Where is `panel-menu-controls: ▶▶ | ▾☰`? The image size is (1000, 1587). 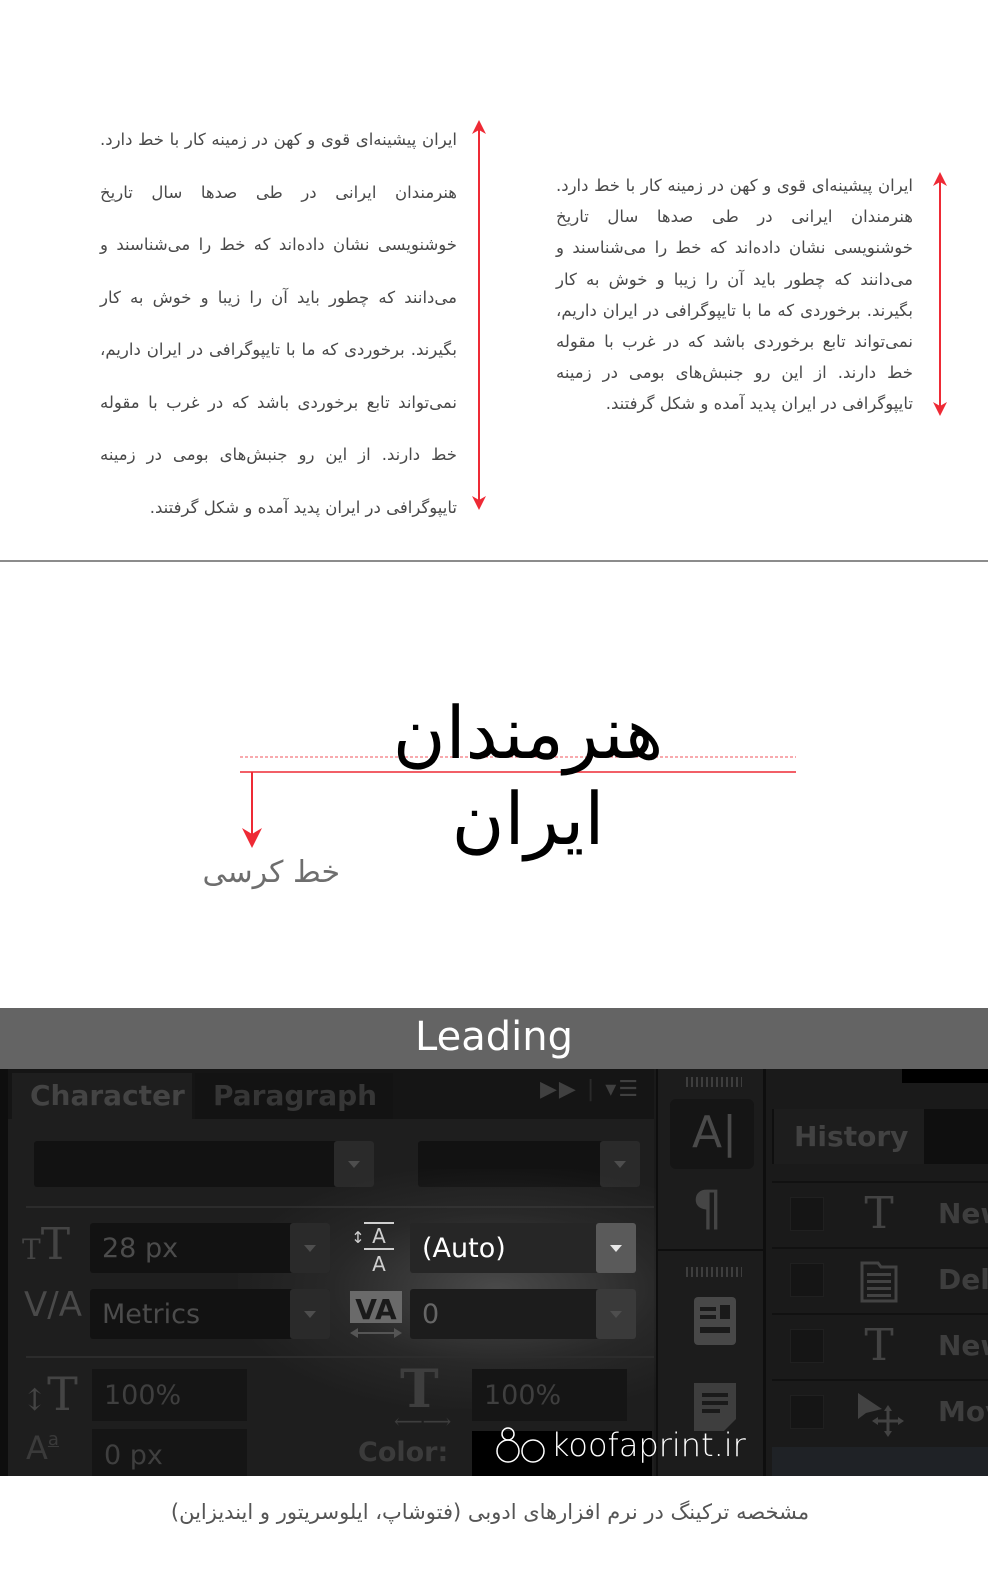 panel-menu-controls: ▶▶ | ▾☰ is located at coordinates (590, 1089).